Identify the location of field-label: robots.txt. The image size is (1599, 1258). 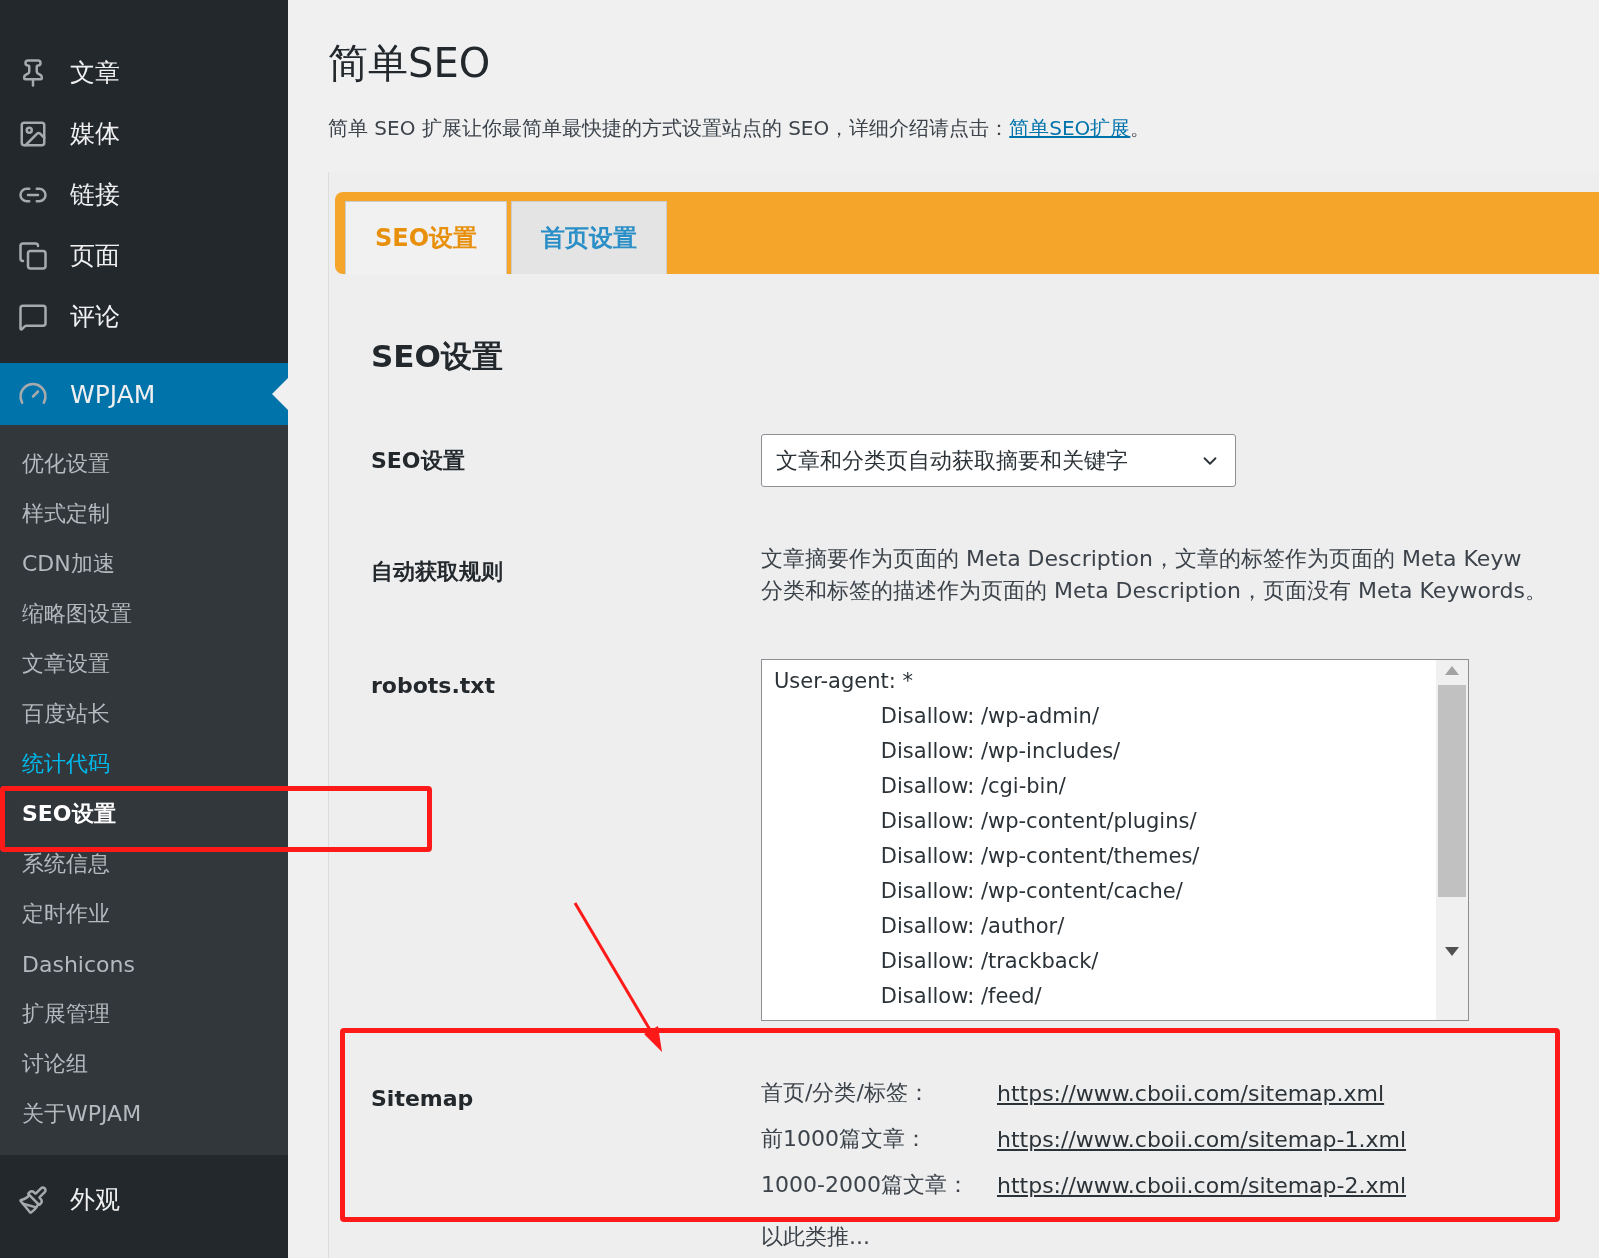
(434, 685).